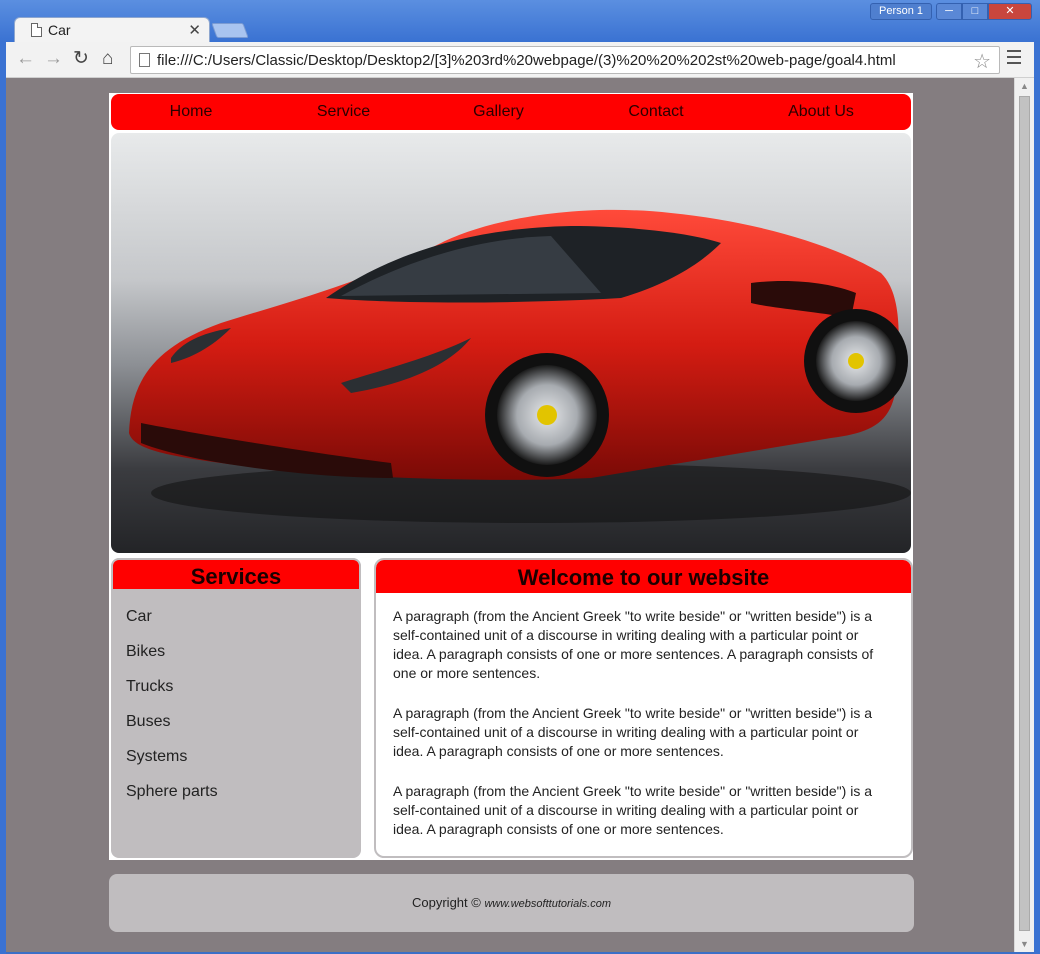 The height and width of the screenshot is (954, 1040). Describe the element at coordinates (643, 576) in the screenshot. I see `welcome-heading: Welcome to our website` at that location.